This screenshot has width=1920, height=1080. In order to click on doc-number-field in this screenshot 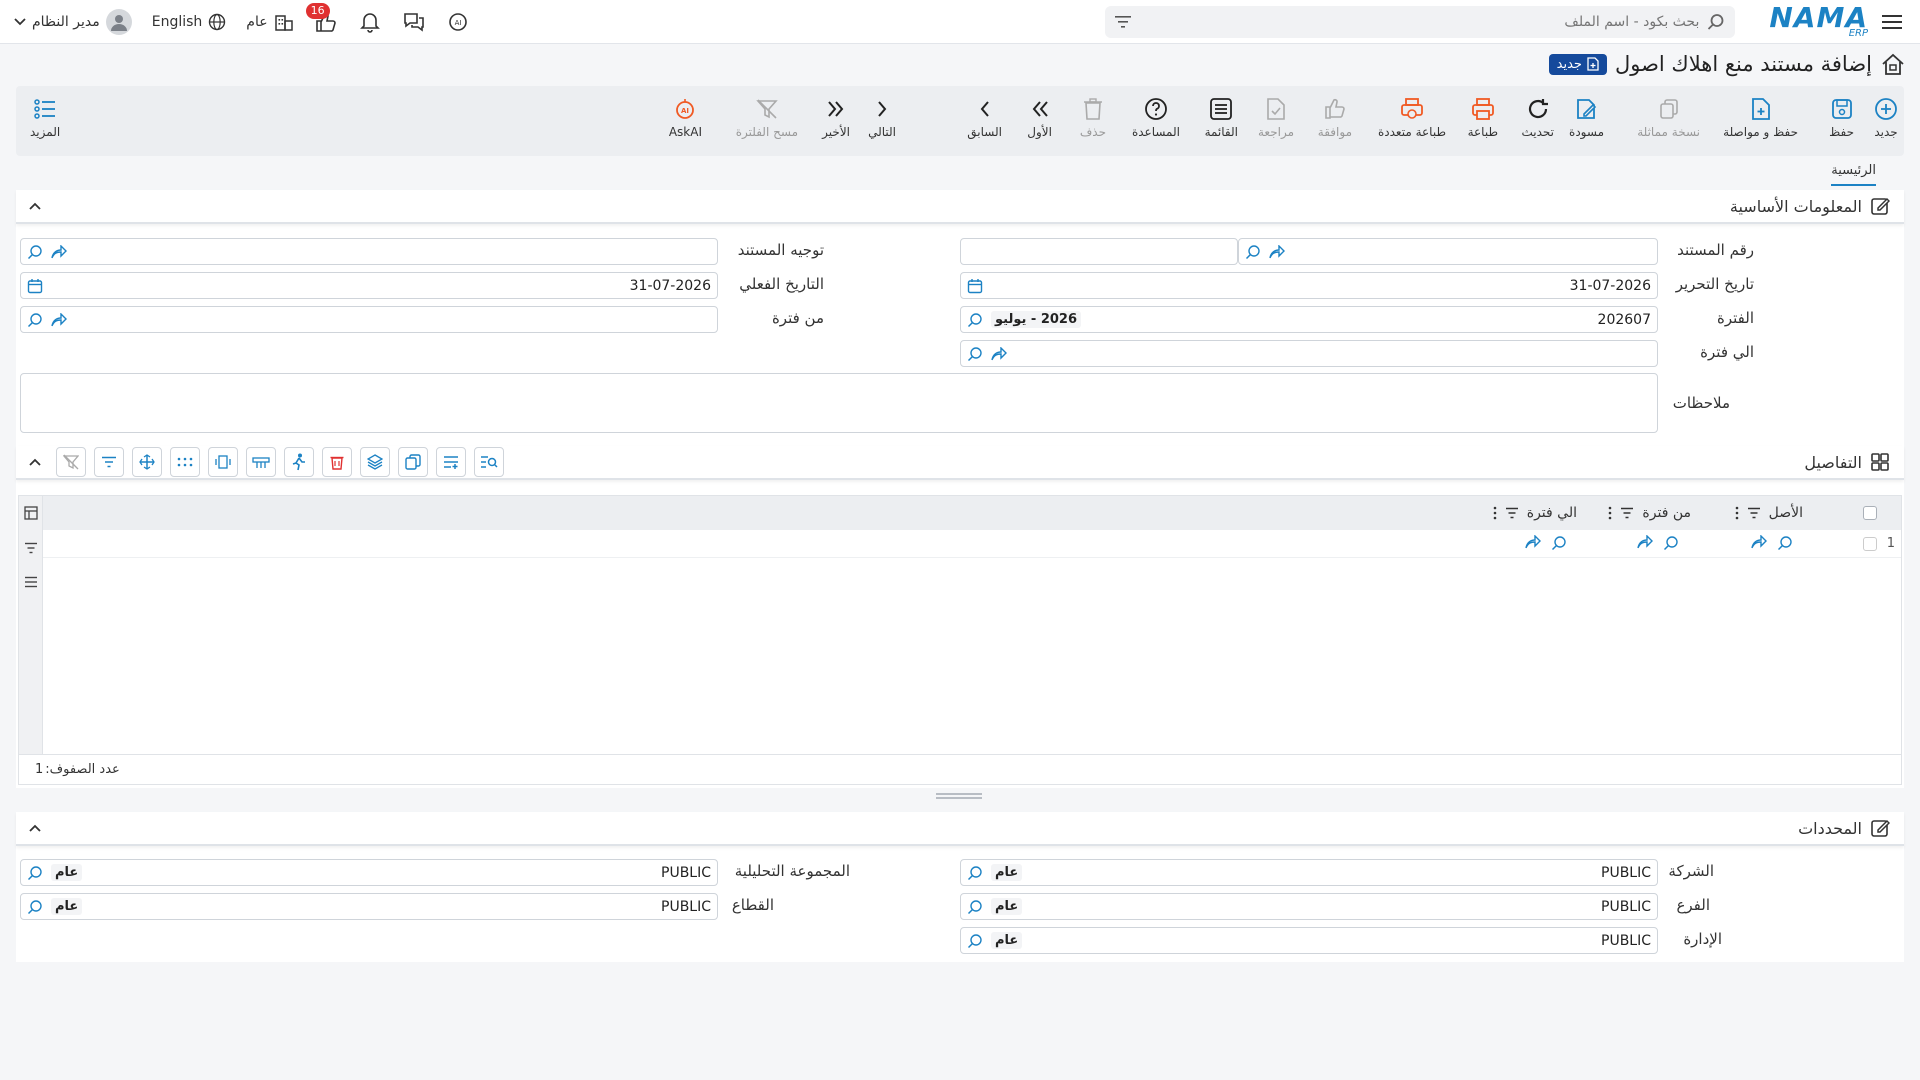, I will do `click(1448, 251)`.